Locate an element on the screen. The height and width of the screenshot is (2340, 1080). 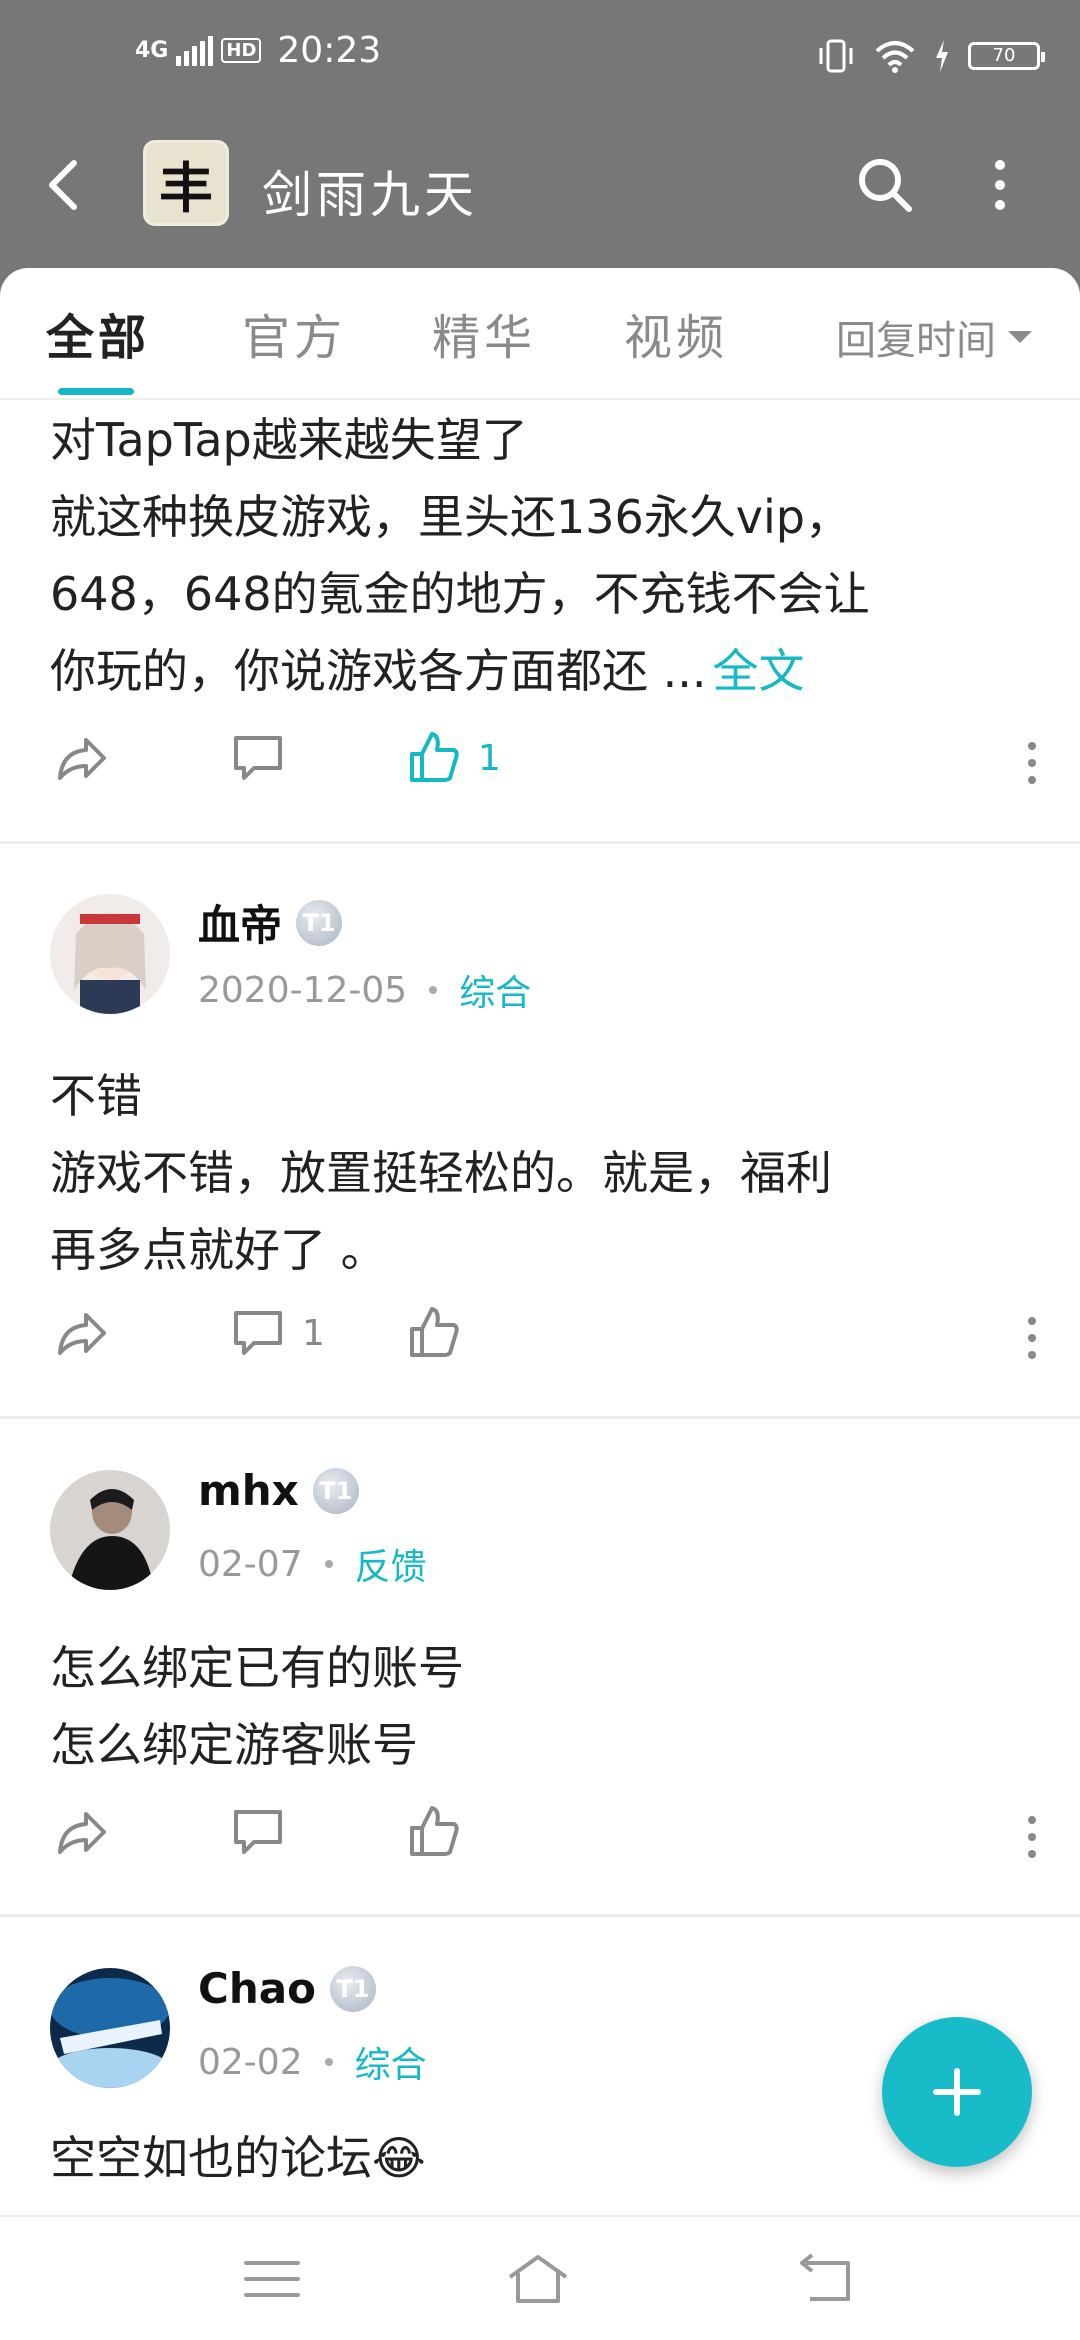
post-date: 02-02 is located at coordinates (250, 2062).